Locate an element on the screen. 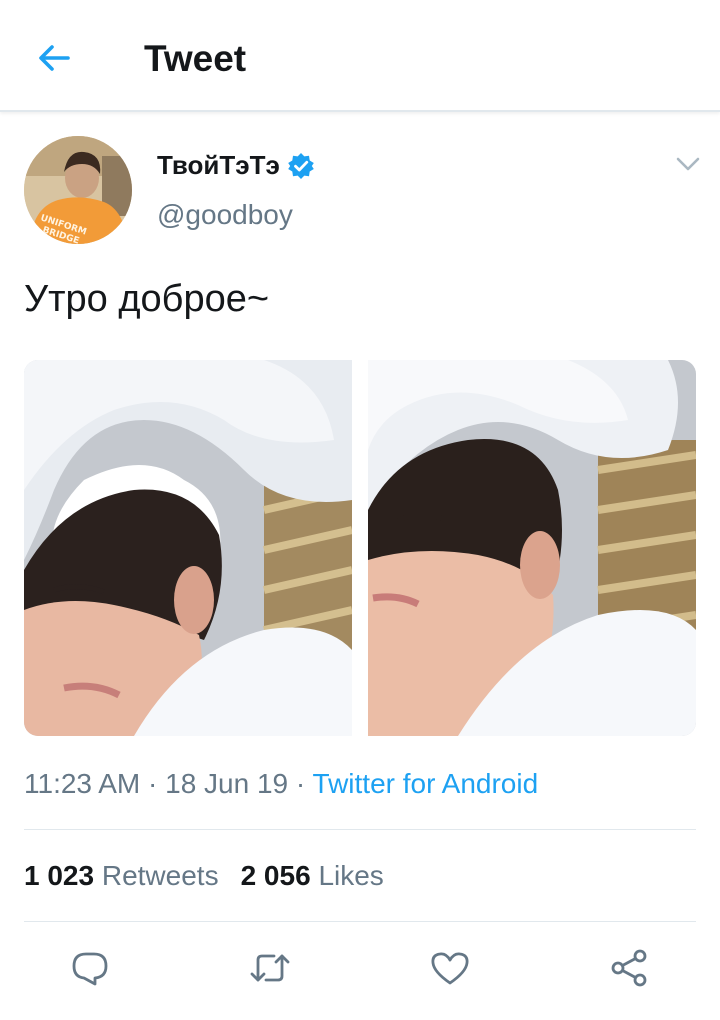 This screenshot has width=720, height=1020. tweet-menu-button is located at coordinates (688, 164).